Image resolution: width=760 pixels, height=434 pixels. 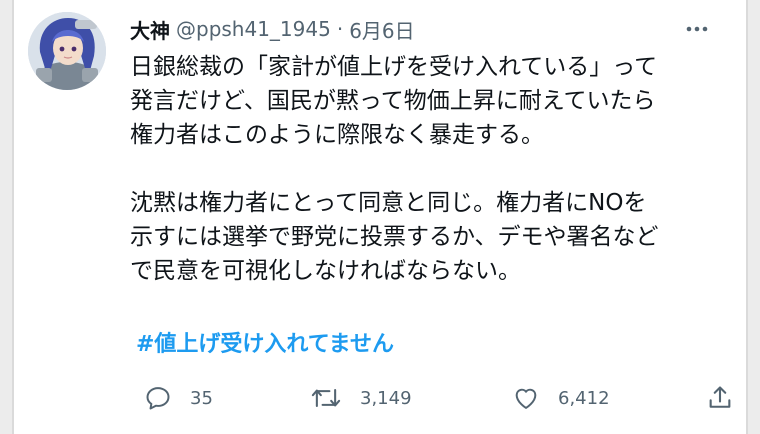 I want to click on tweet-date: 6月6日, so click(x=381, y=29).